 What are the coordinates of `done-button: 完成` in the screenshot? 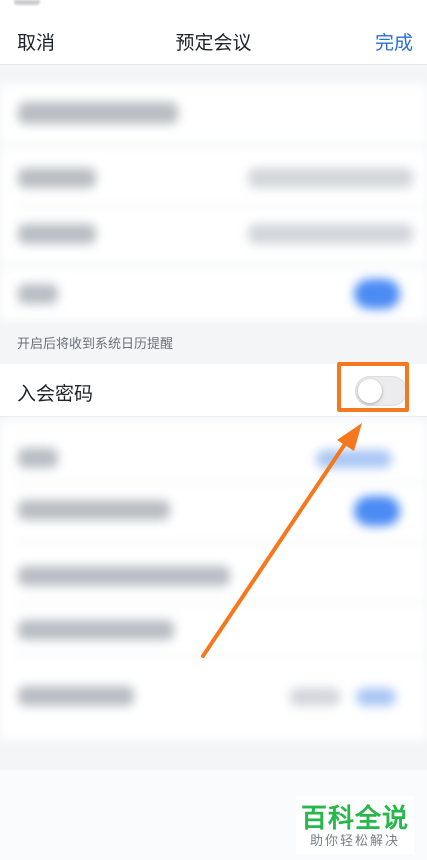 It's located at (394, 41).